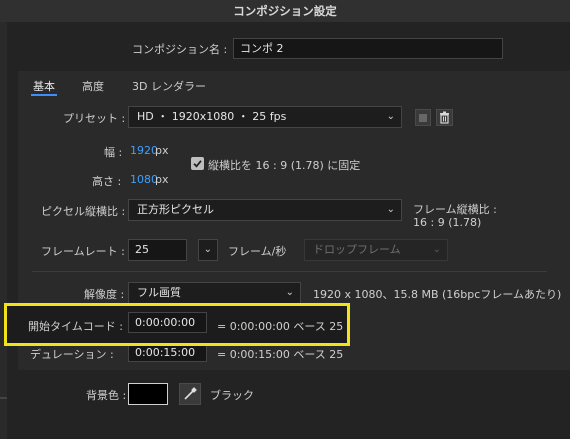 The image size is (570, 439). What do you see at coordinates (104, 294) in the screenshot?
I see `resolution-label: 解像度 :` at bounding box center [104, 294].